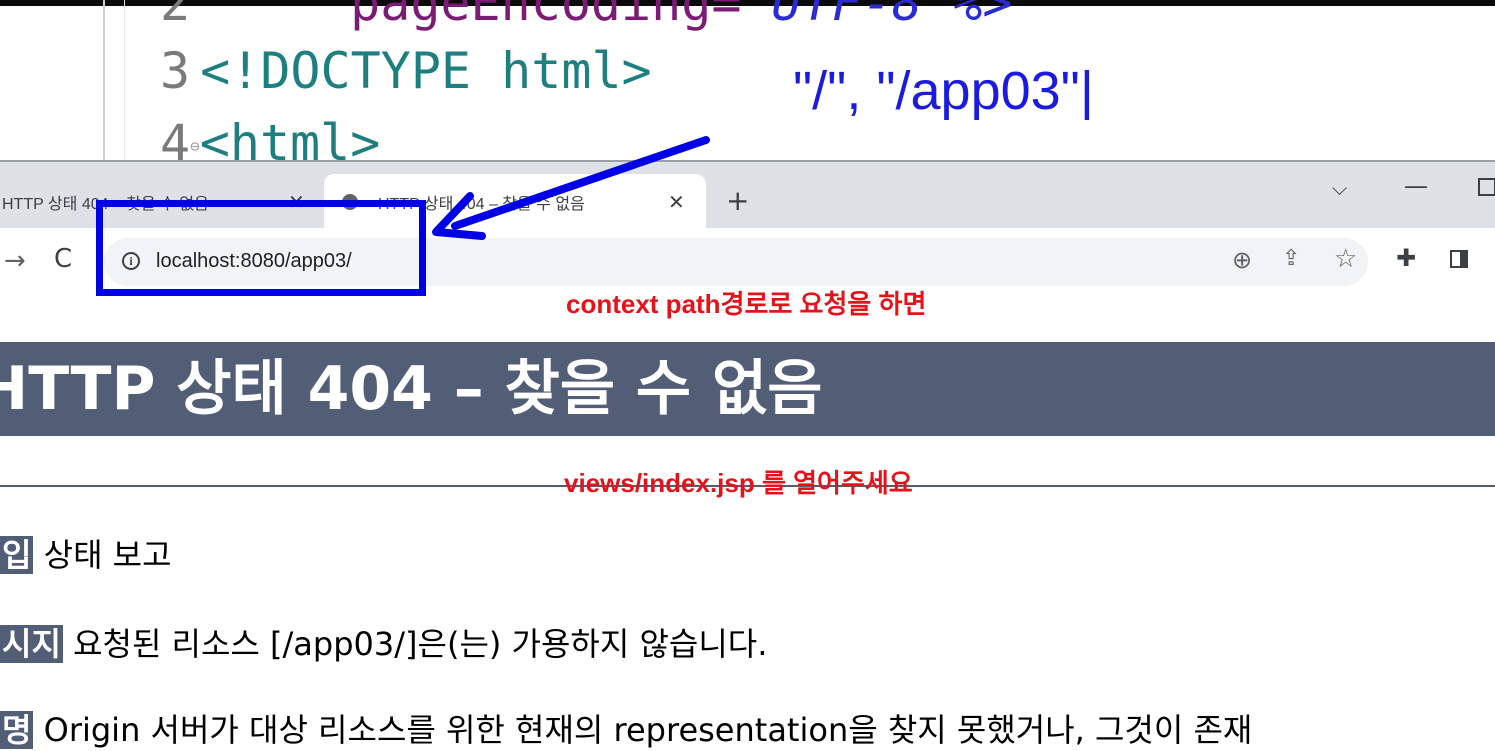  What do you see at coordinates (175, 16) in the screenshot?
I see `line-number: 2` at bounding box center [175, 16].